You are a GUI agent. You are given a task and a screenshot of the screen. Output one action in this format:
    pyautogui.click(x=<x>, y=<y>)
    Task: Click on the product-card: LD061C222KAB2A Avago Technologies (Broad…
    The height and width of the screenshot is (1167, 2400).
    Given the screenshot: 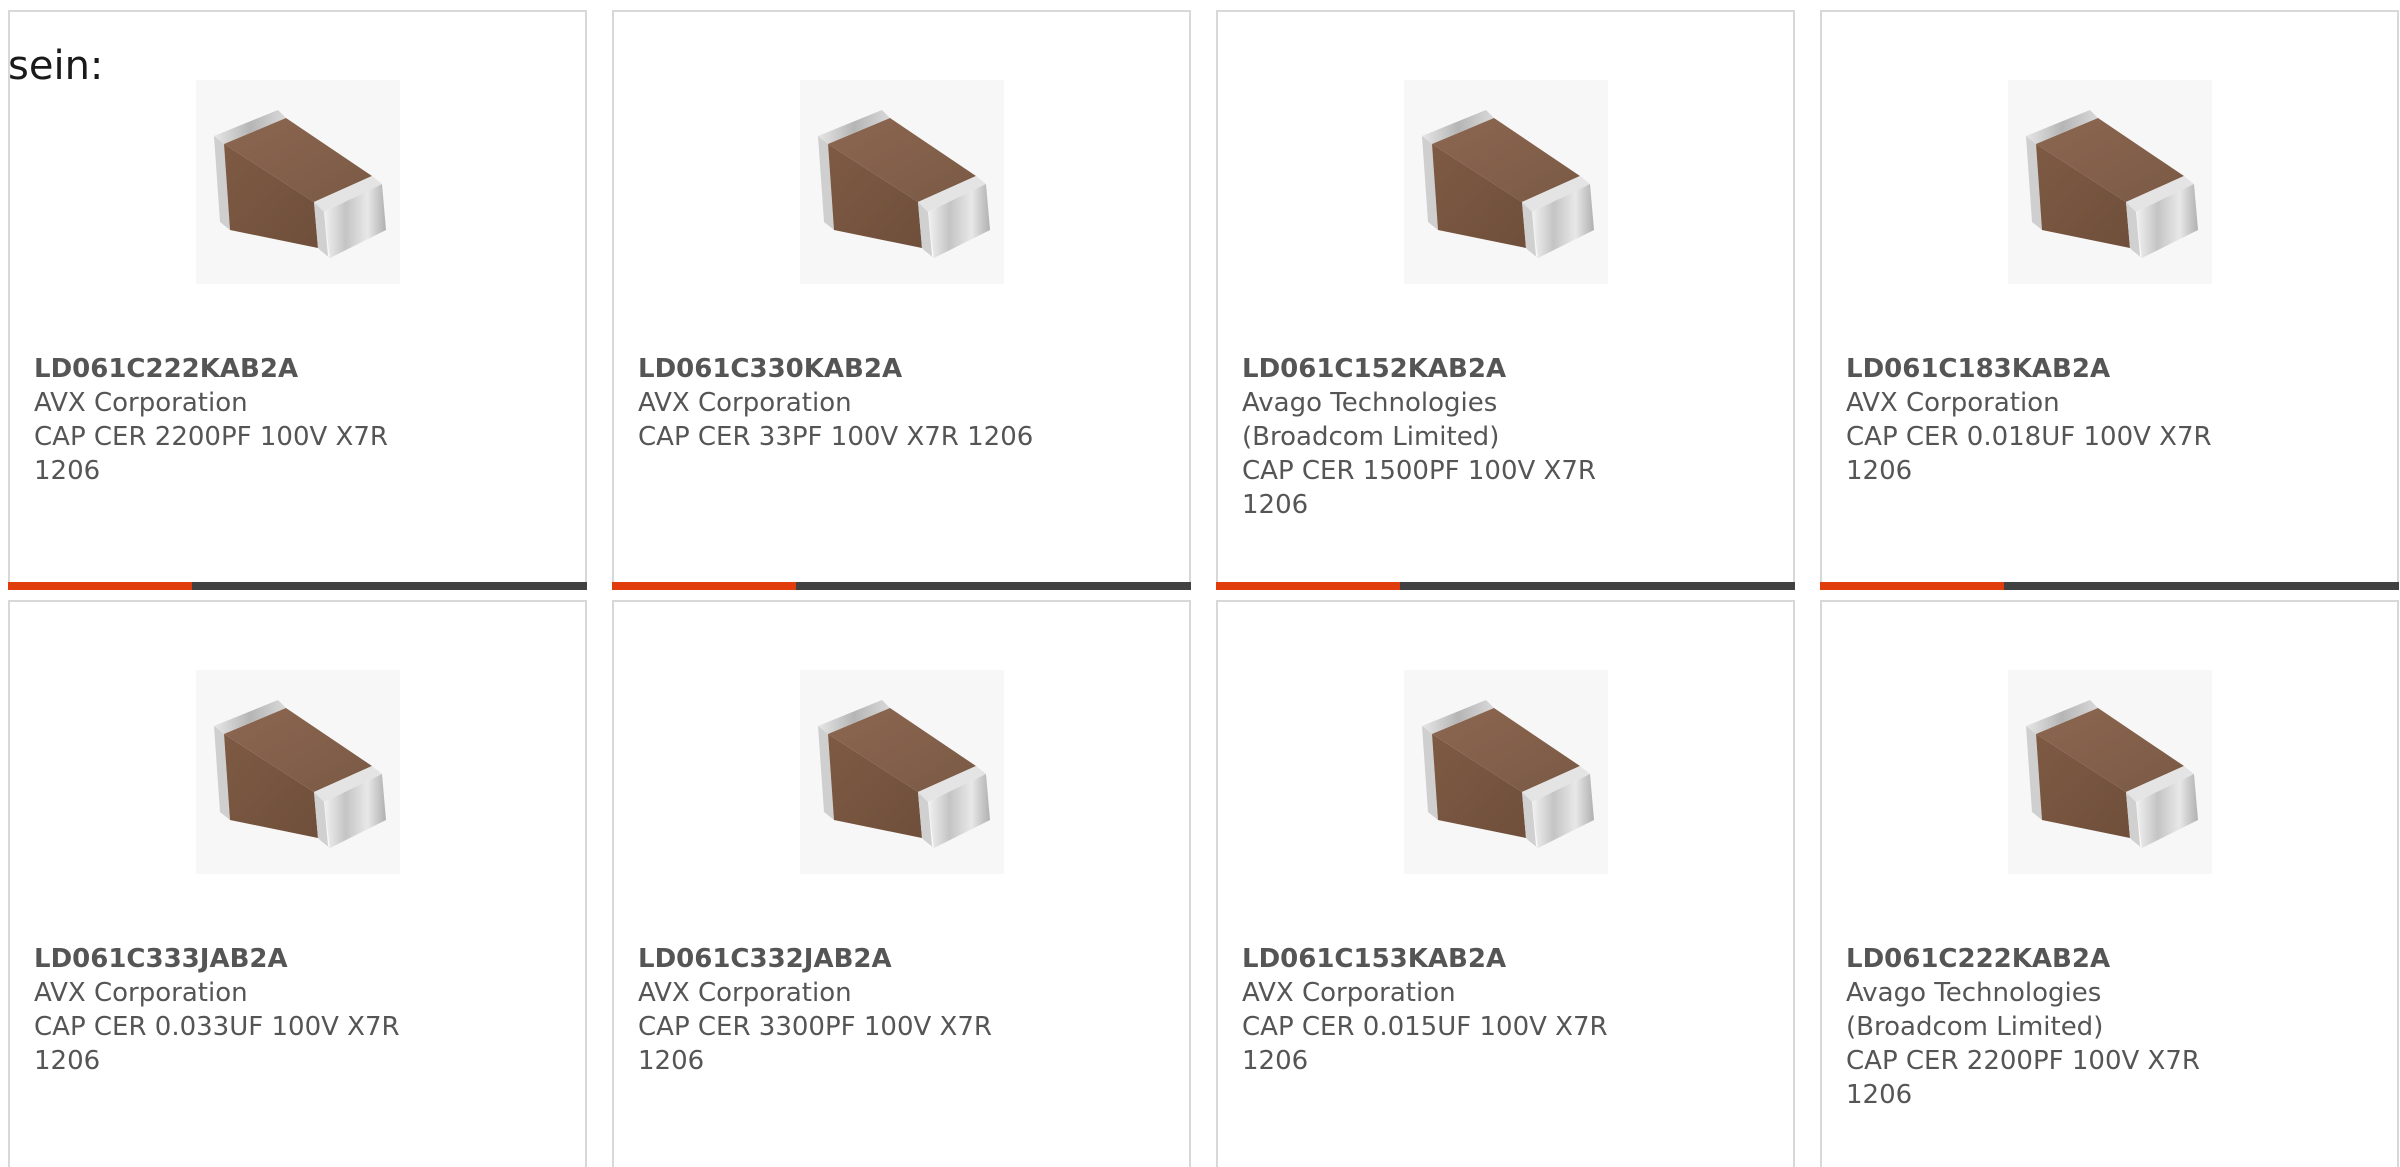 What is the action you would take?
    pyautogui.click(x=2109, y=883)
    